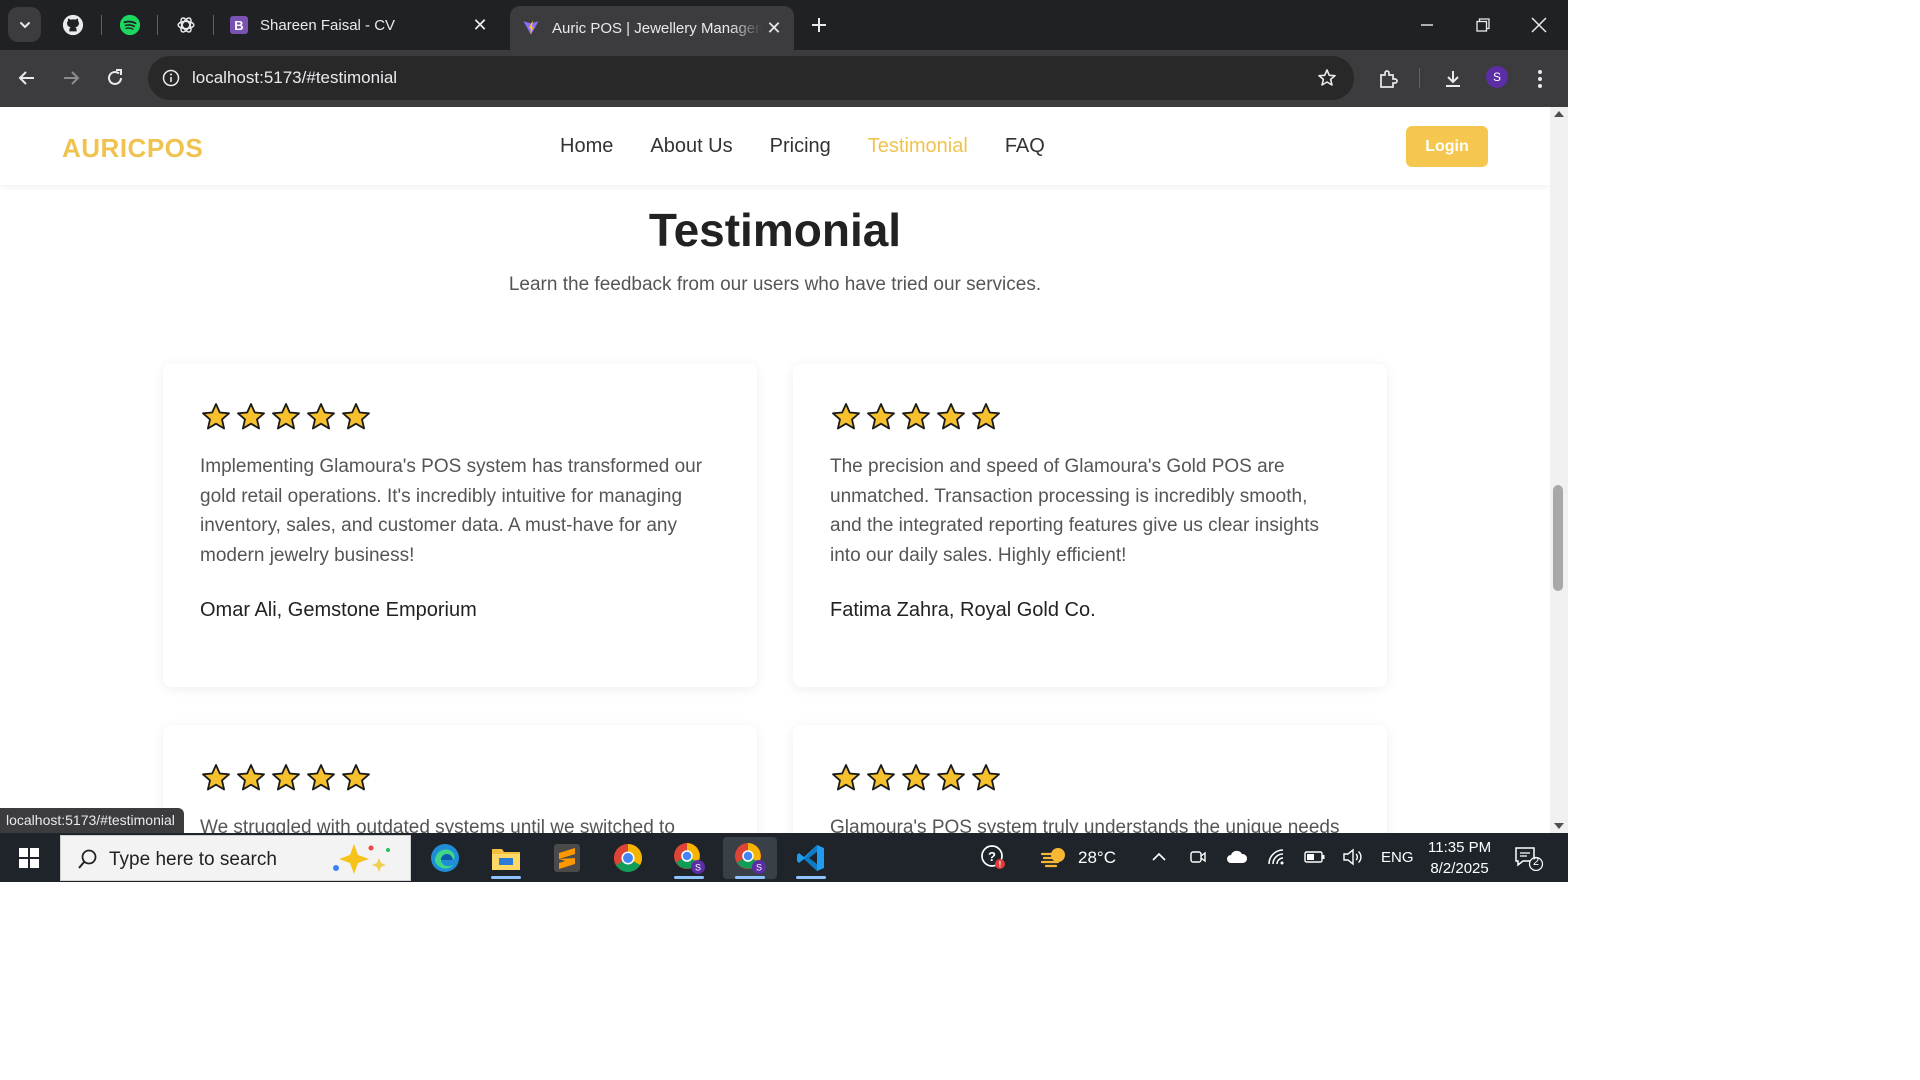 This screenshot has height=1080, width=1920. Describe the element at coordinates (1447, 146) in the screenshot. I see `login-button: Login` at that location.